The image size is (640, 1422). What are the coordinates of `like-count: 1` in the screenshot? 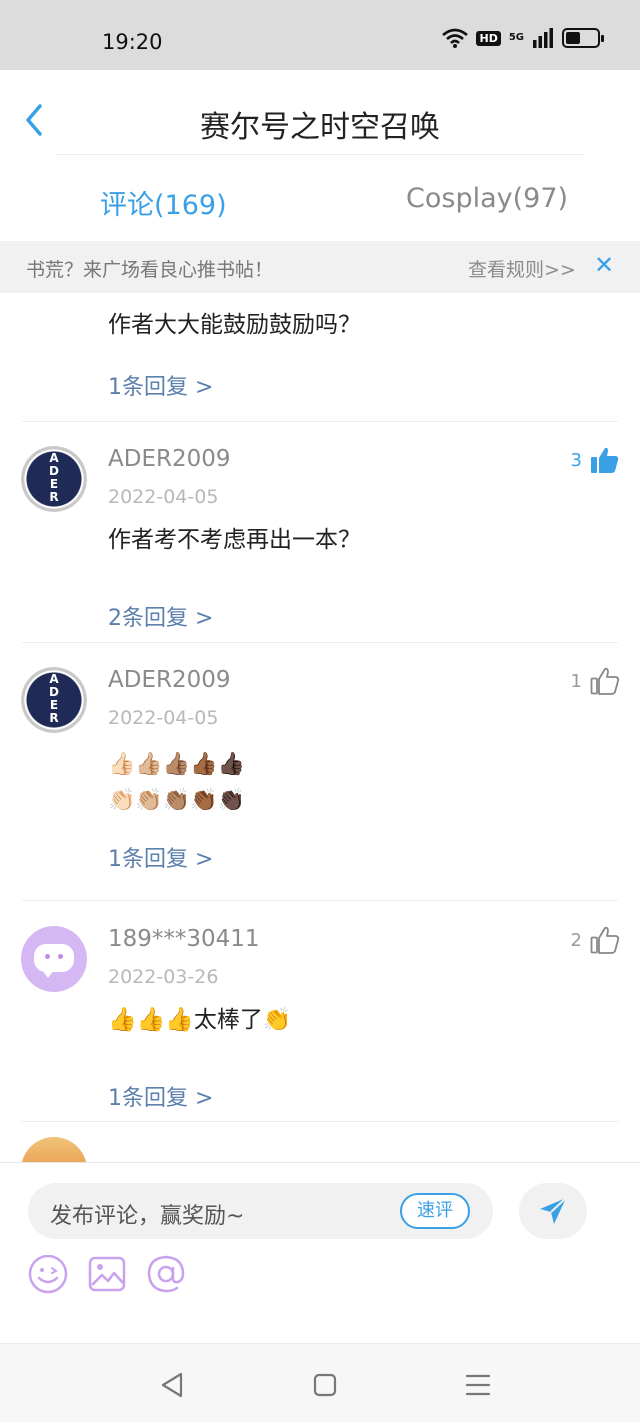 It's located at (576, 681).